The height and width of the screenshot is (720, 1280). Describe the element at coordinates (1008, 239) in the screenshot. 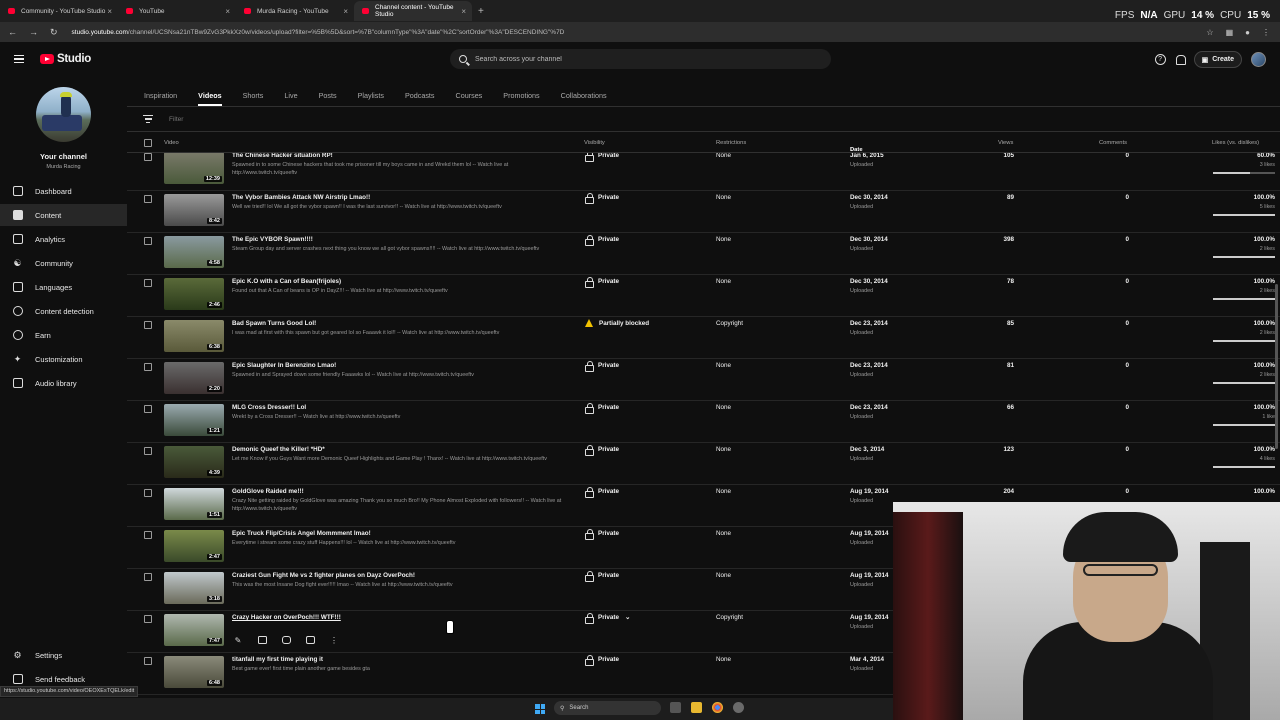

I see `views-cell: 398` at that location.